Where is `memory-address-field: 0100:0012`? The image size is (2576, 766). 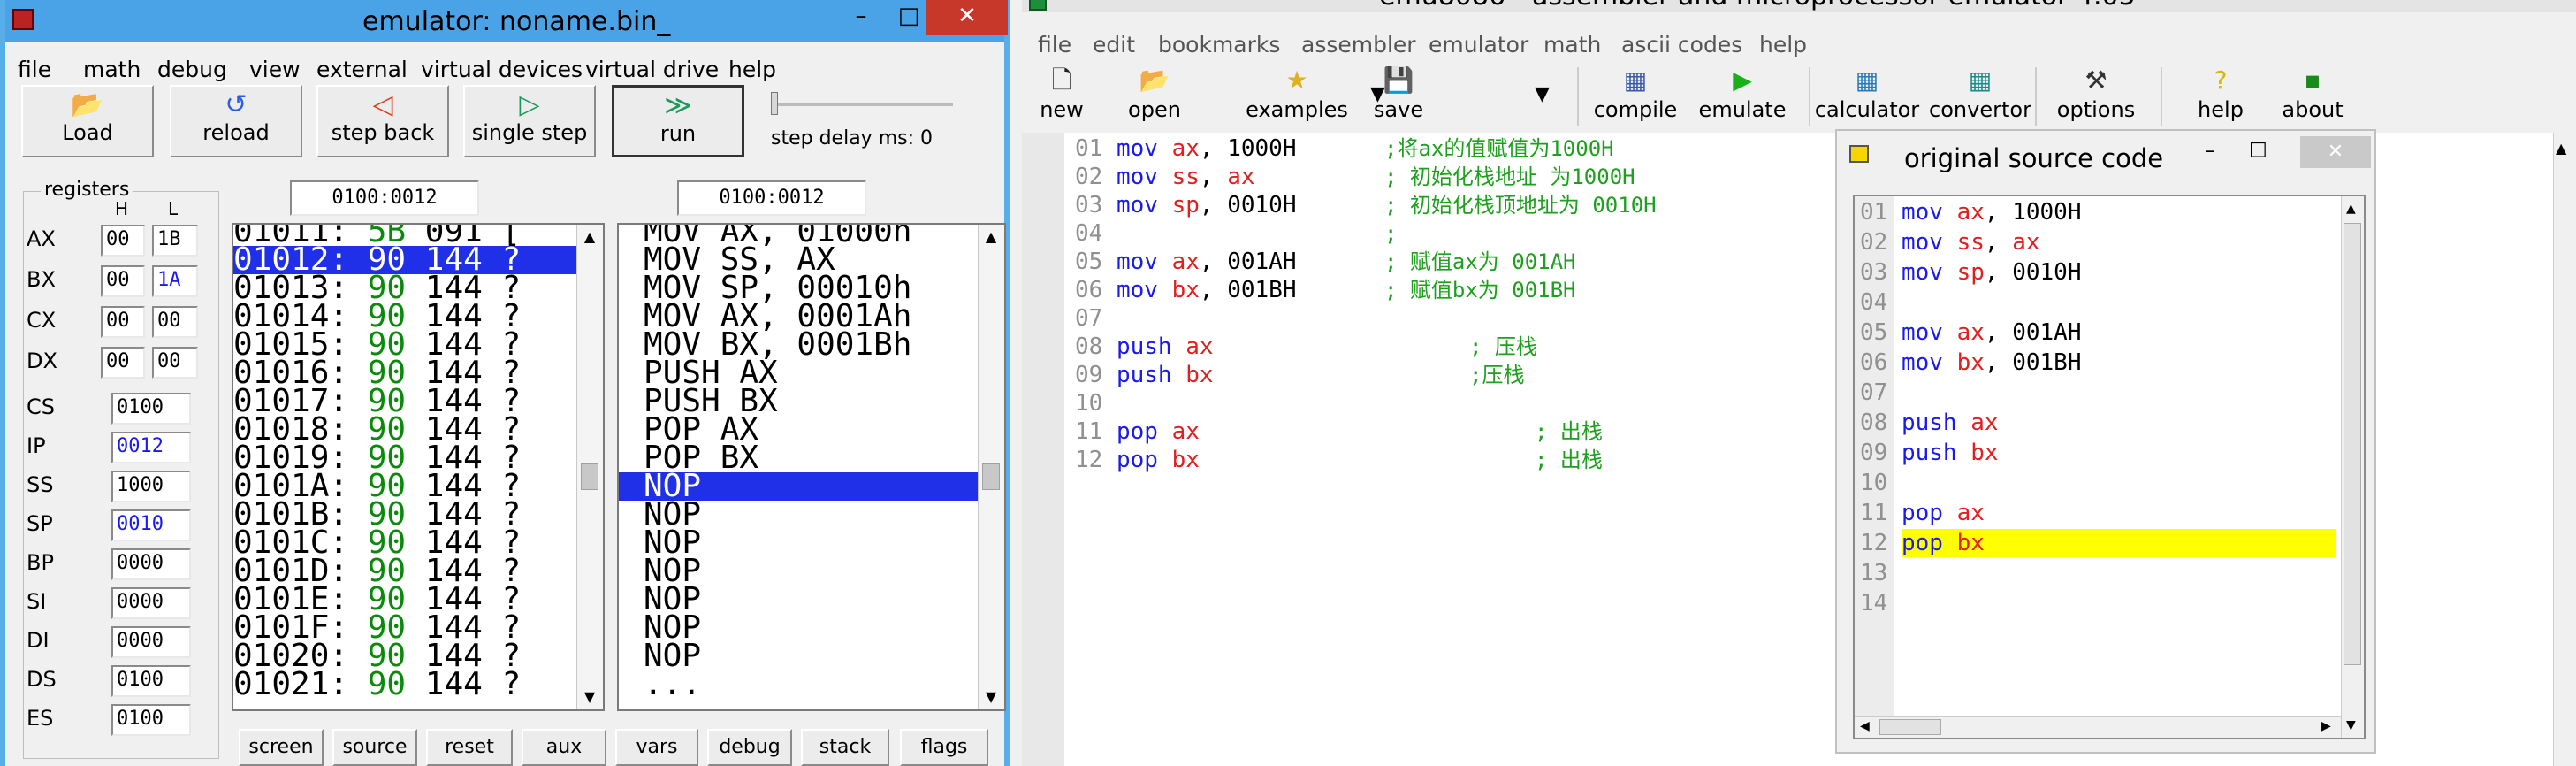
memory-address-field: 0100:0012 is located at coordinates (384, 198).